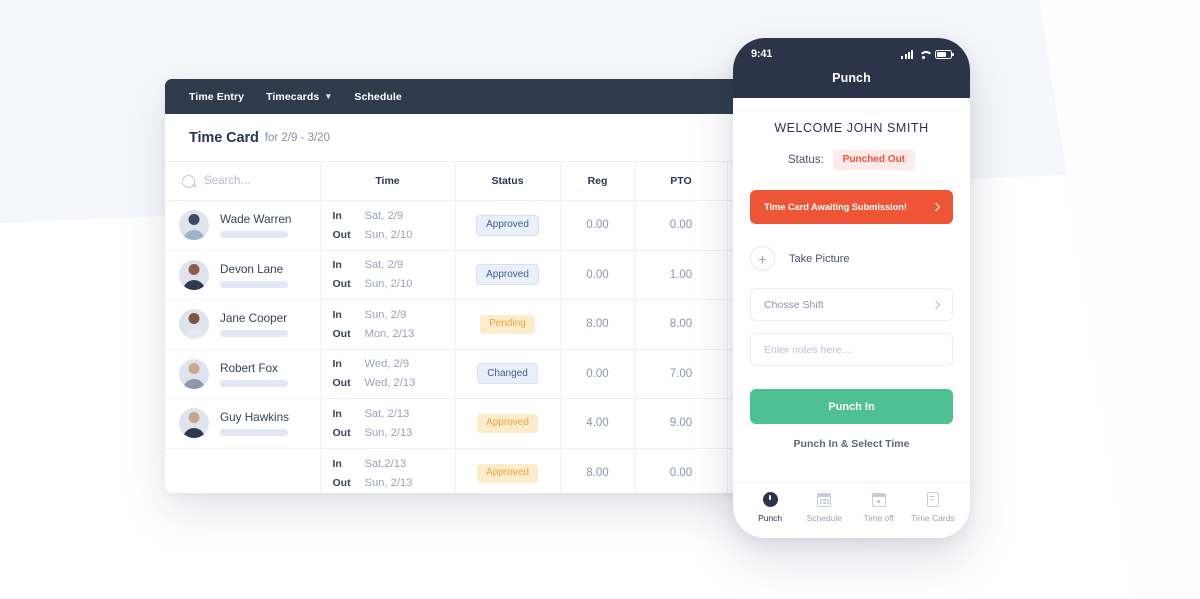  I want to click on nav-item-label: Time Entry, so click(217, 96).